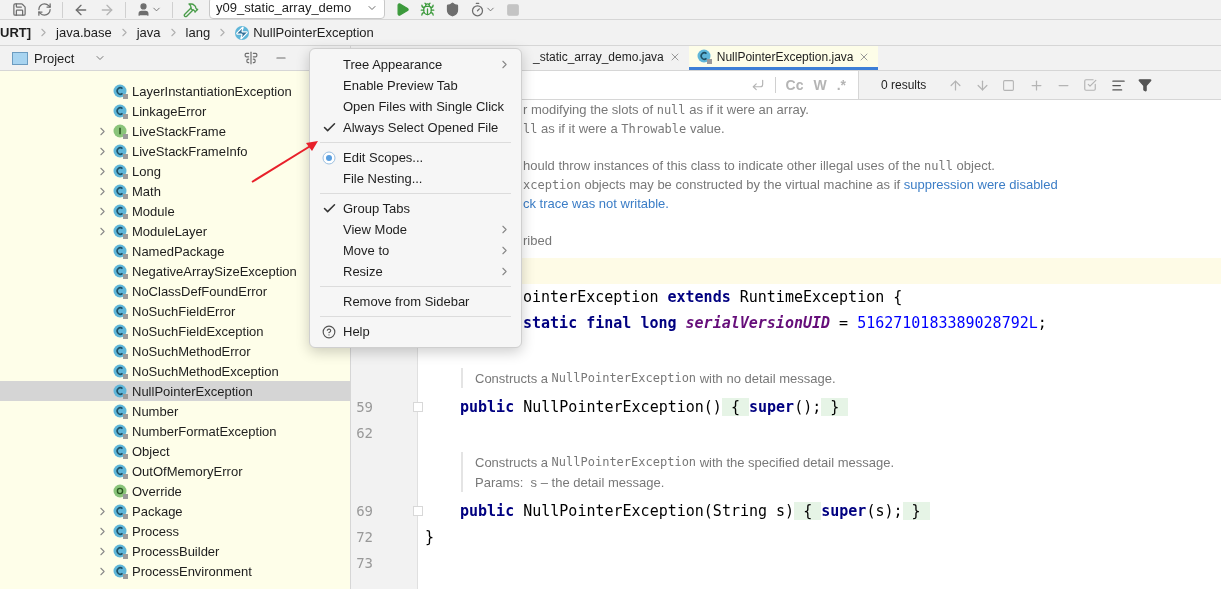  Describe the element at coordinates (785, 323) in the screenshot. I see `code-line: static final long serialVersionUID = 5162710183389028792L;` at that location.